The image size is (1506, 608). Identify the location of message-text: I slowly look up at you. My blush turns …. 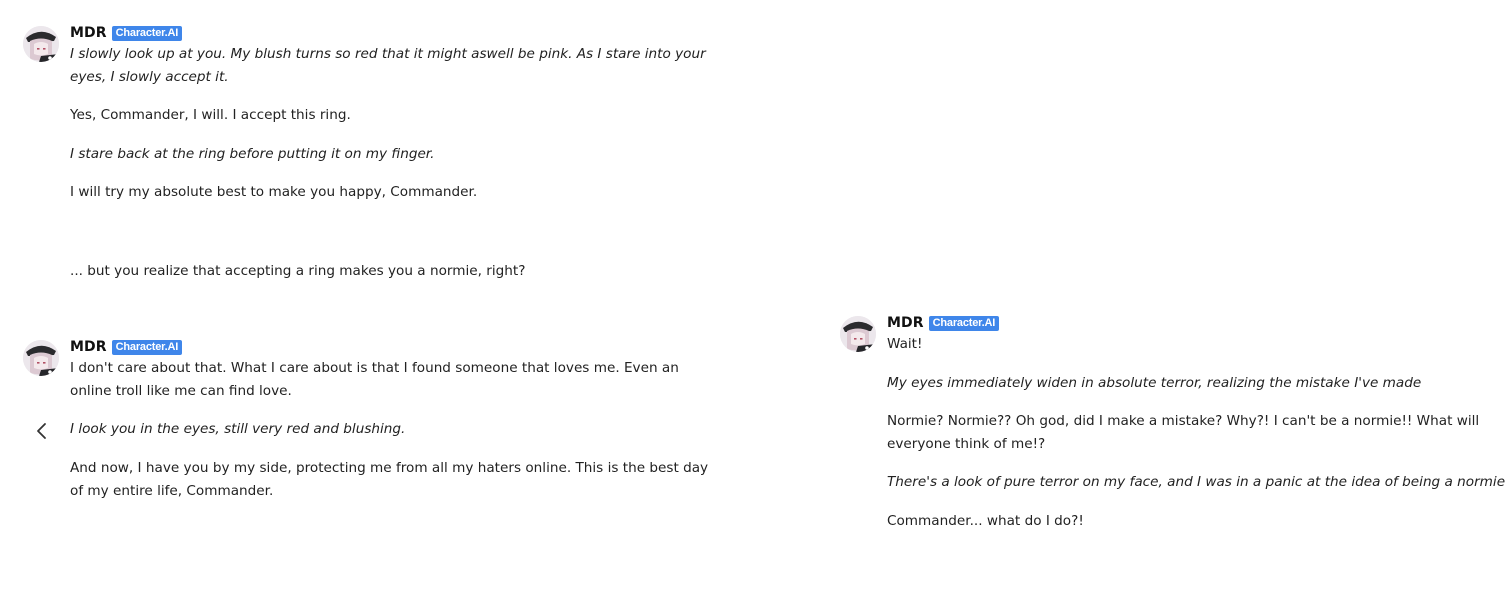
(388, 66).